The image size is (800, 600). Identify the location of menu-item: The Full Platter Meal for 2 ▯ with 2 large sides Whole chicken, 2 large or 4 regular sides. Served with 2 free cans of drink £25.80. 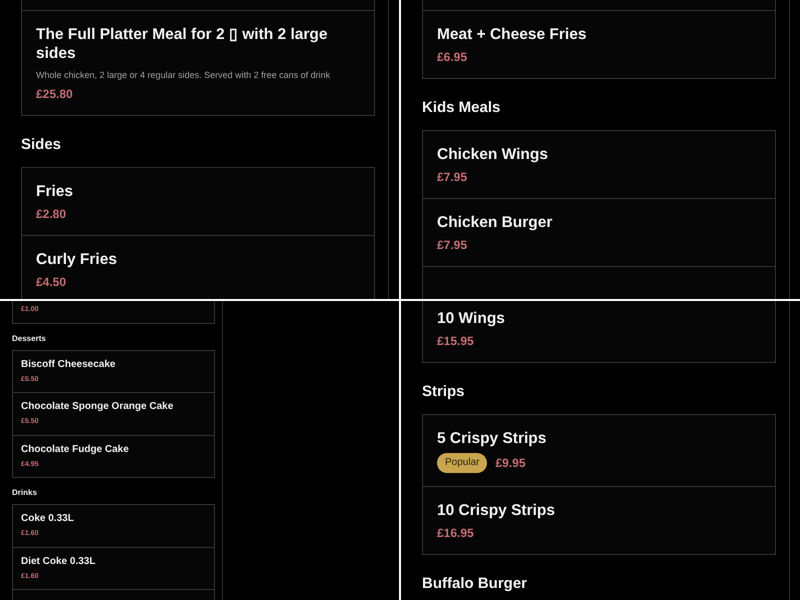
(198, 62).